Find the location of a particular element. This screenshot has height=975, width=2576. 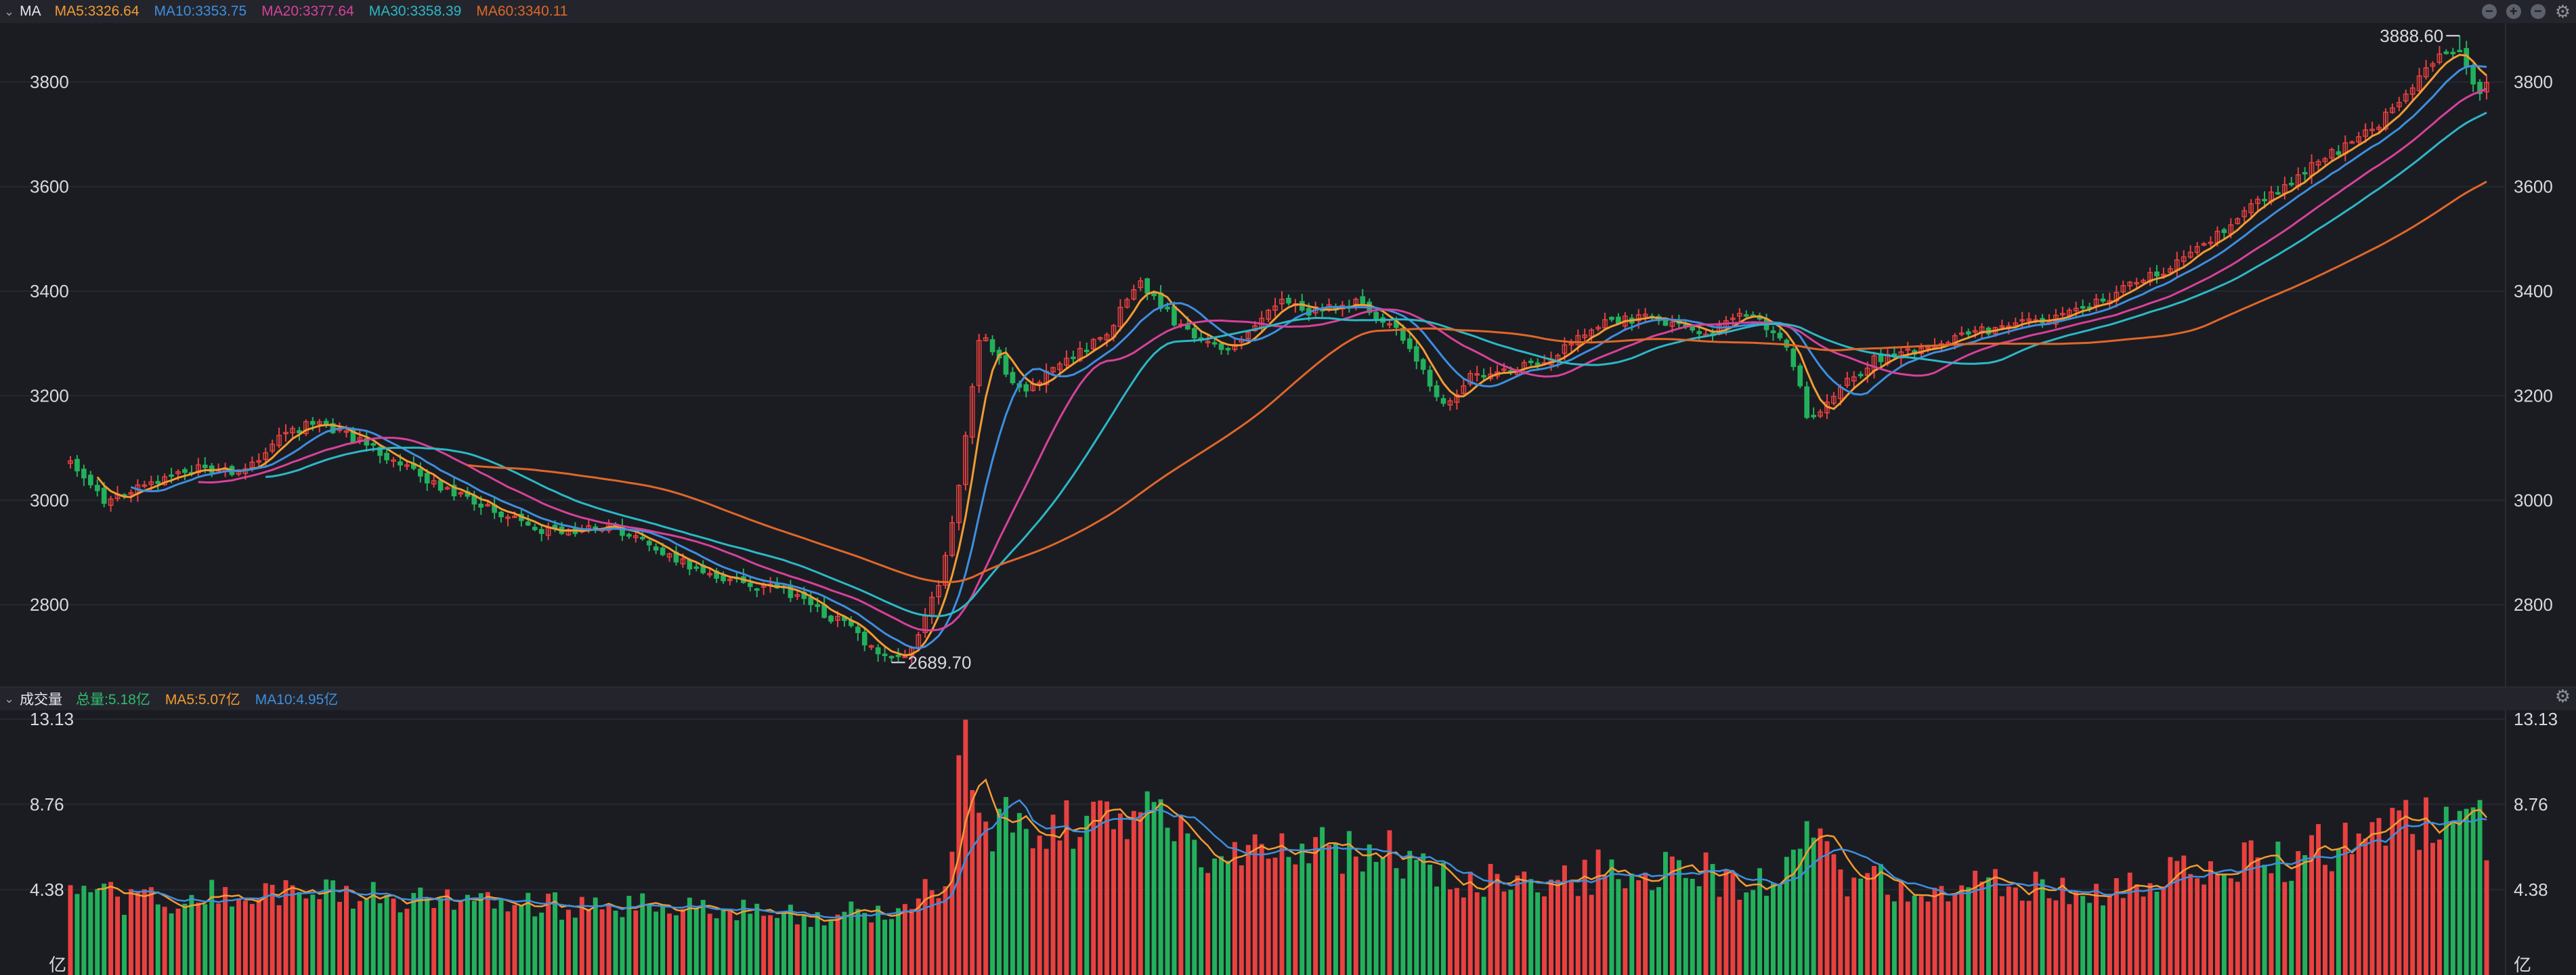

plus-circle-icon: + is located at coordinates (2513, 11).